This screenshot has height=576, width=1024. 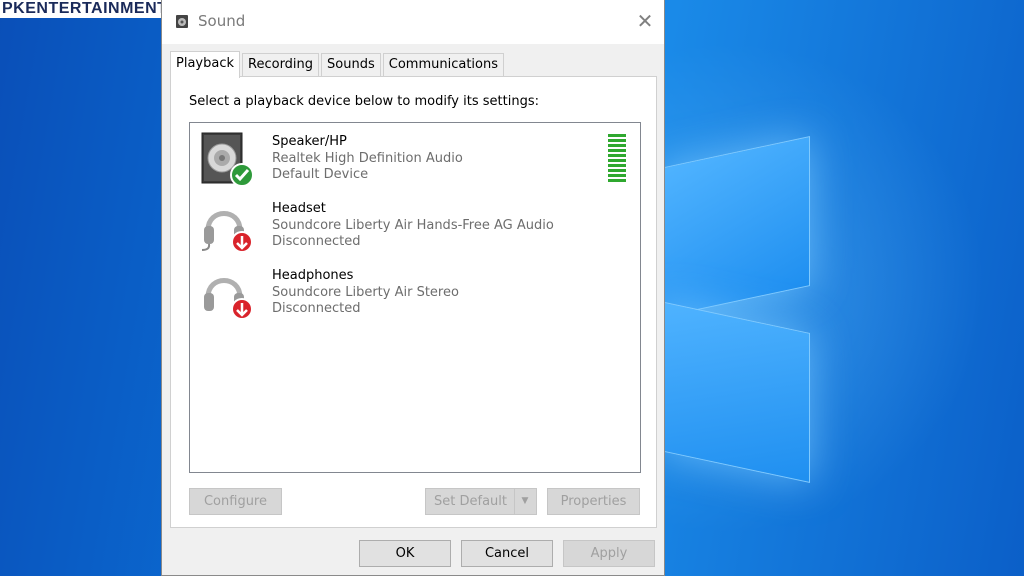 I want to click on apply-button: Apply, so click(x=609, y=553).